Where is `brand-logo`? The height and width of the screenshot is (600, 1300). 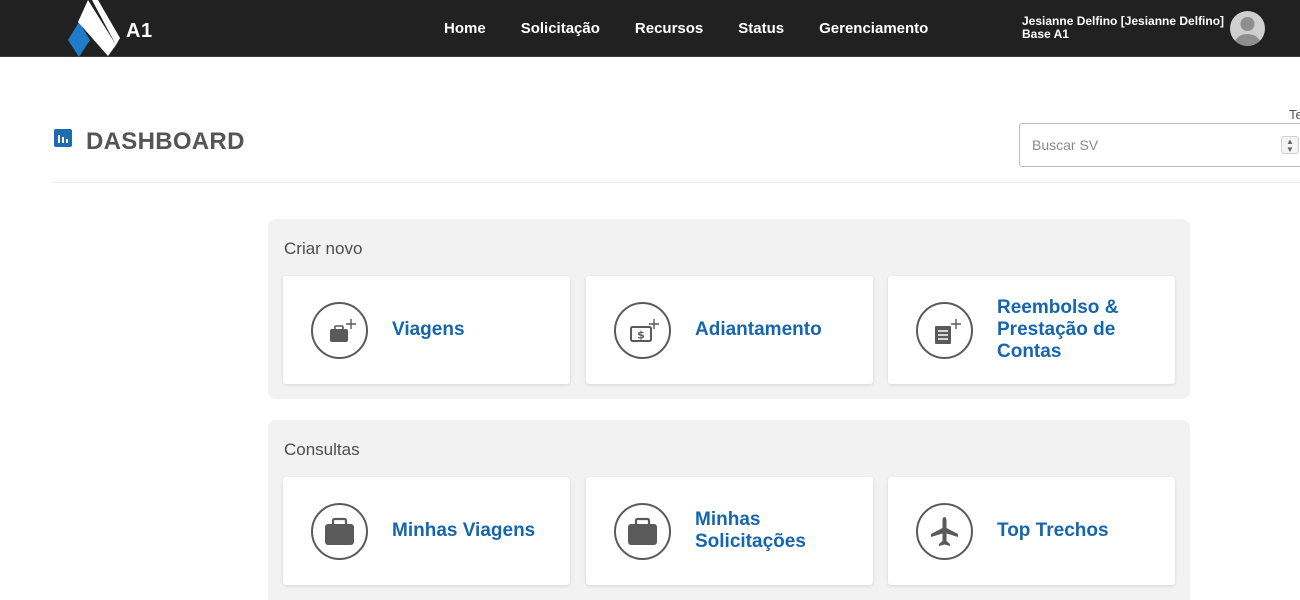
brand-logo is located at coordinates (118, 28).